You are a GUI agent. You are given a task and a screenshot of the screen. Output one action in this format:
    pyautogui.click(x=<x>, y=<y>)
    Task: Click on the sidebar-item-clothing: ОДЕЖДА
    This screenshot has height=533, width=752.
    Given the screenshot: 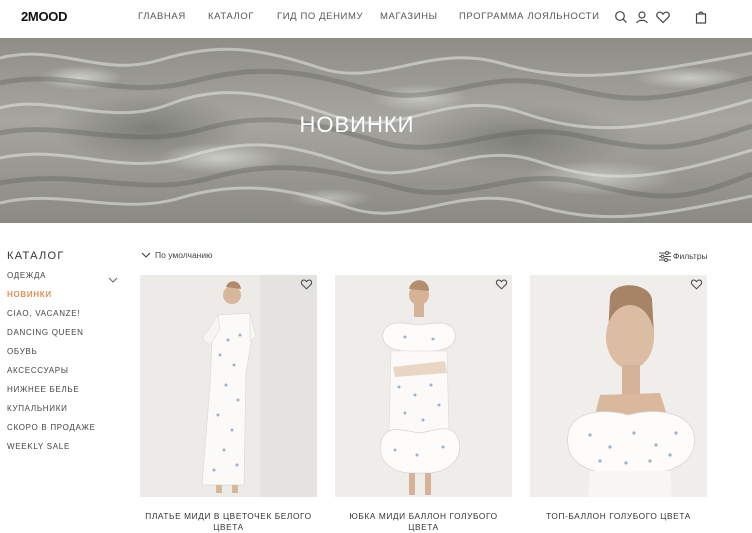 What is the action you would take?
    pyautogui.click(x=26, y=275)
    